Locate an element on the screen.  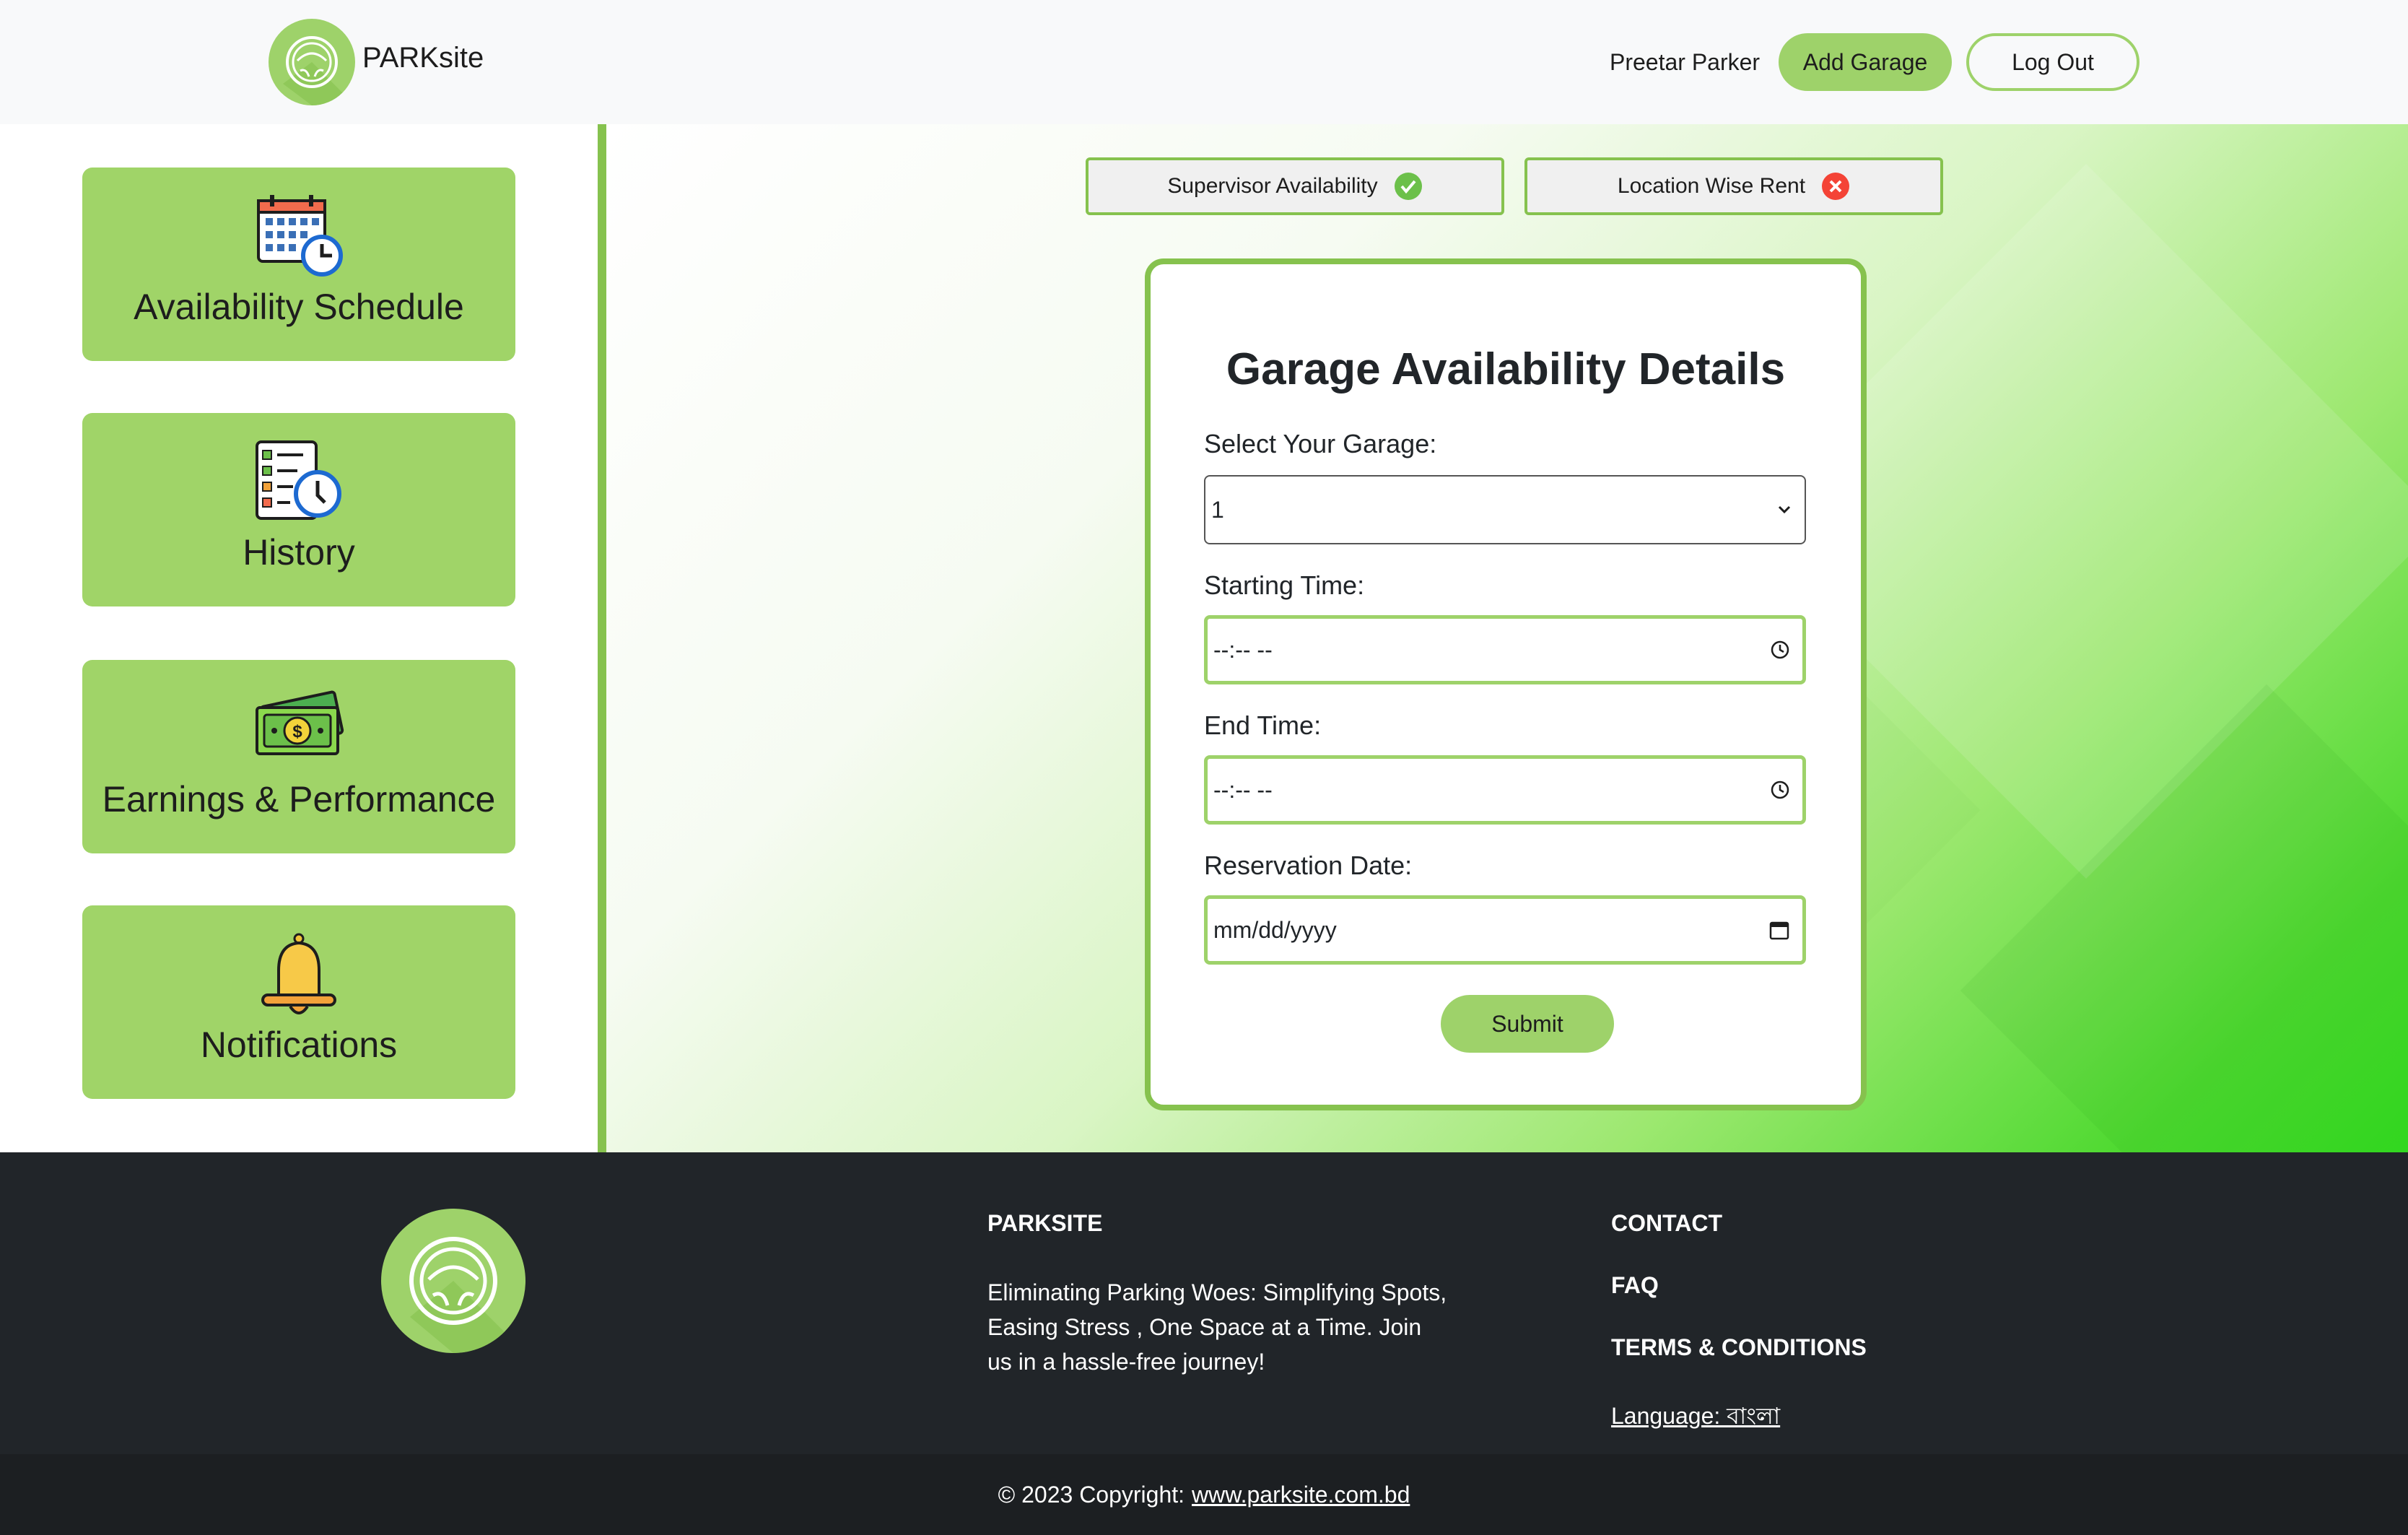
parksite-logo-icon is located at coordinates (312, 62).